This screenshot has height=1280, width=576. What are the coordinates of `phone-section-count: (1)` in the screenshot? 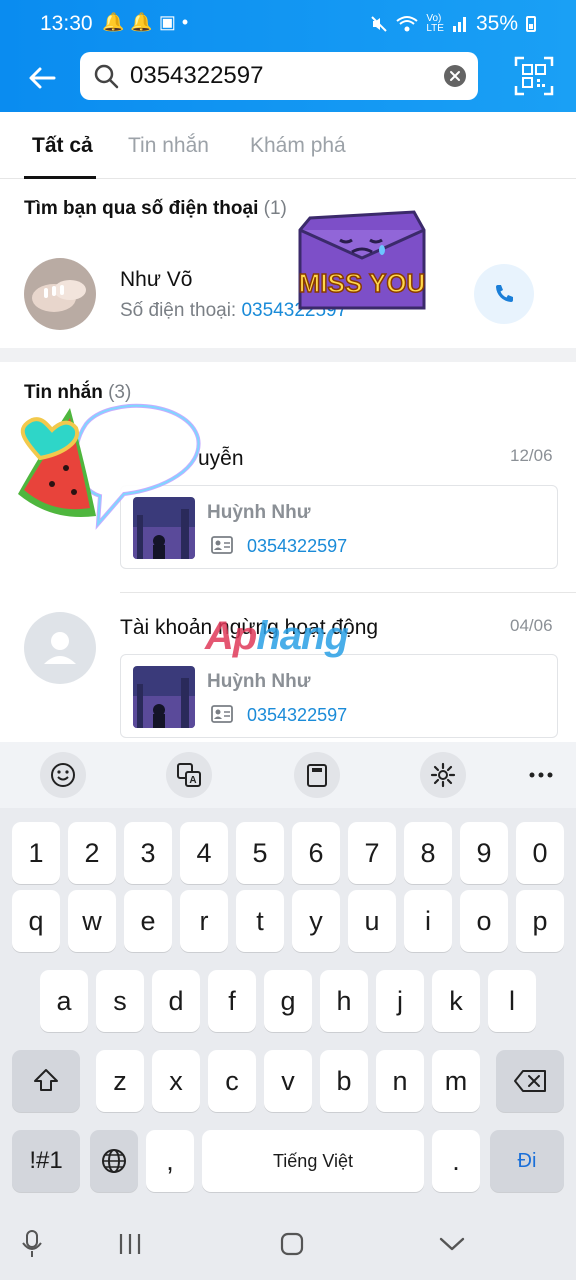 It's located at (275, 208).